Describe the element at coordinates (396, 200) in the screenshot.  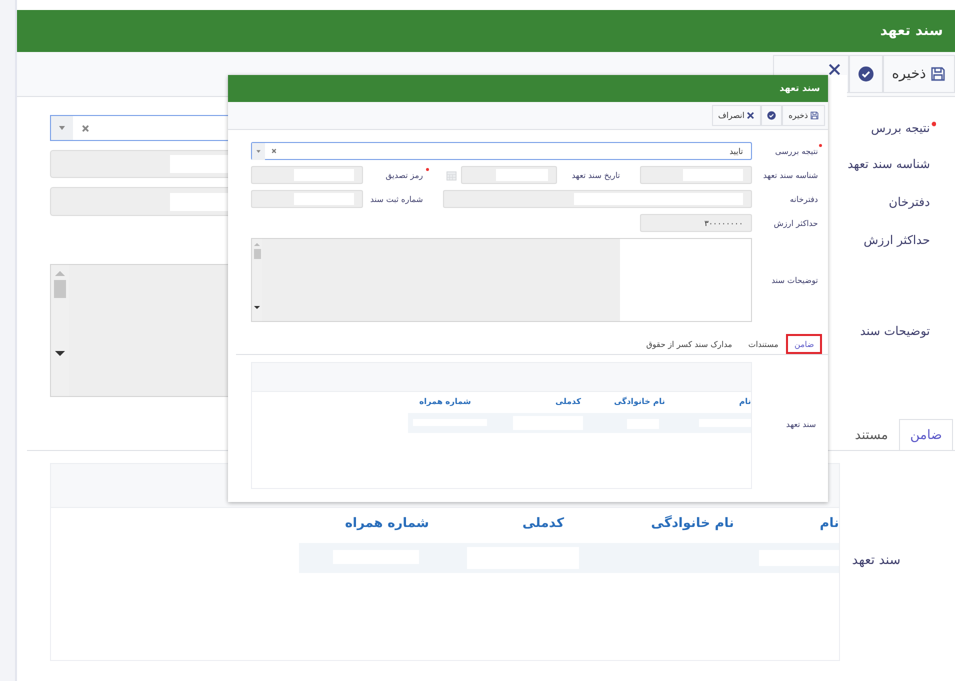
I see `field-label: شماره ثبت سند` at that location.